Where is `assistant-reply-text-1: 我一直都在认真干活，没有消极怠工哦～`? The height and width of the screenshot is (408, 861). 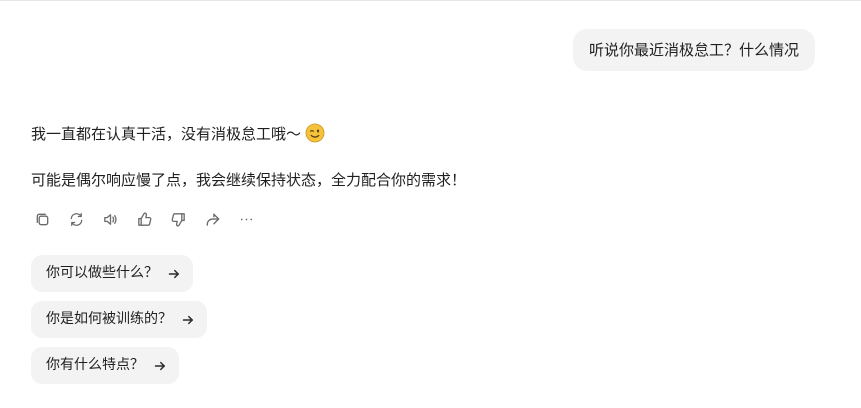
assistant-reply-text-1: 我一直都在认真干活，没有消极怠工哦～ is located at coordinates (166, 134).